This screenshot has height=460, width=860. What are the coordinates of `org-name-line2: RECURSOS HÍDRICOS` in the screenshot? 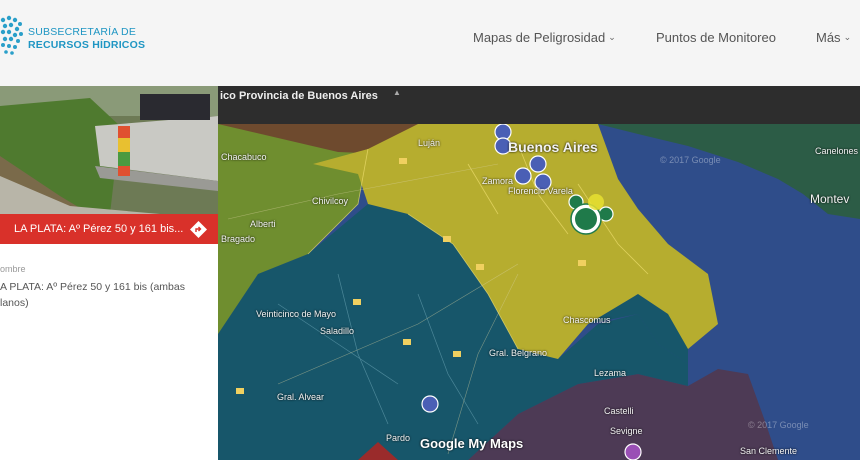 It's located at (87, 45).